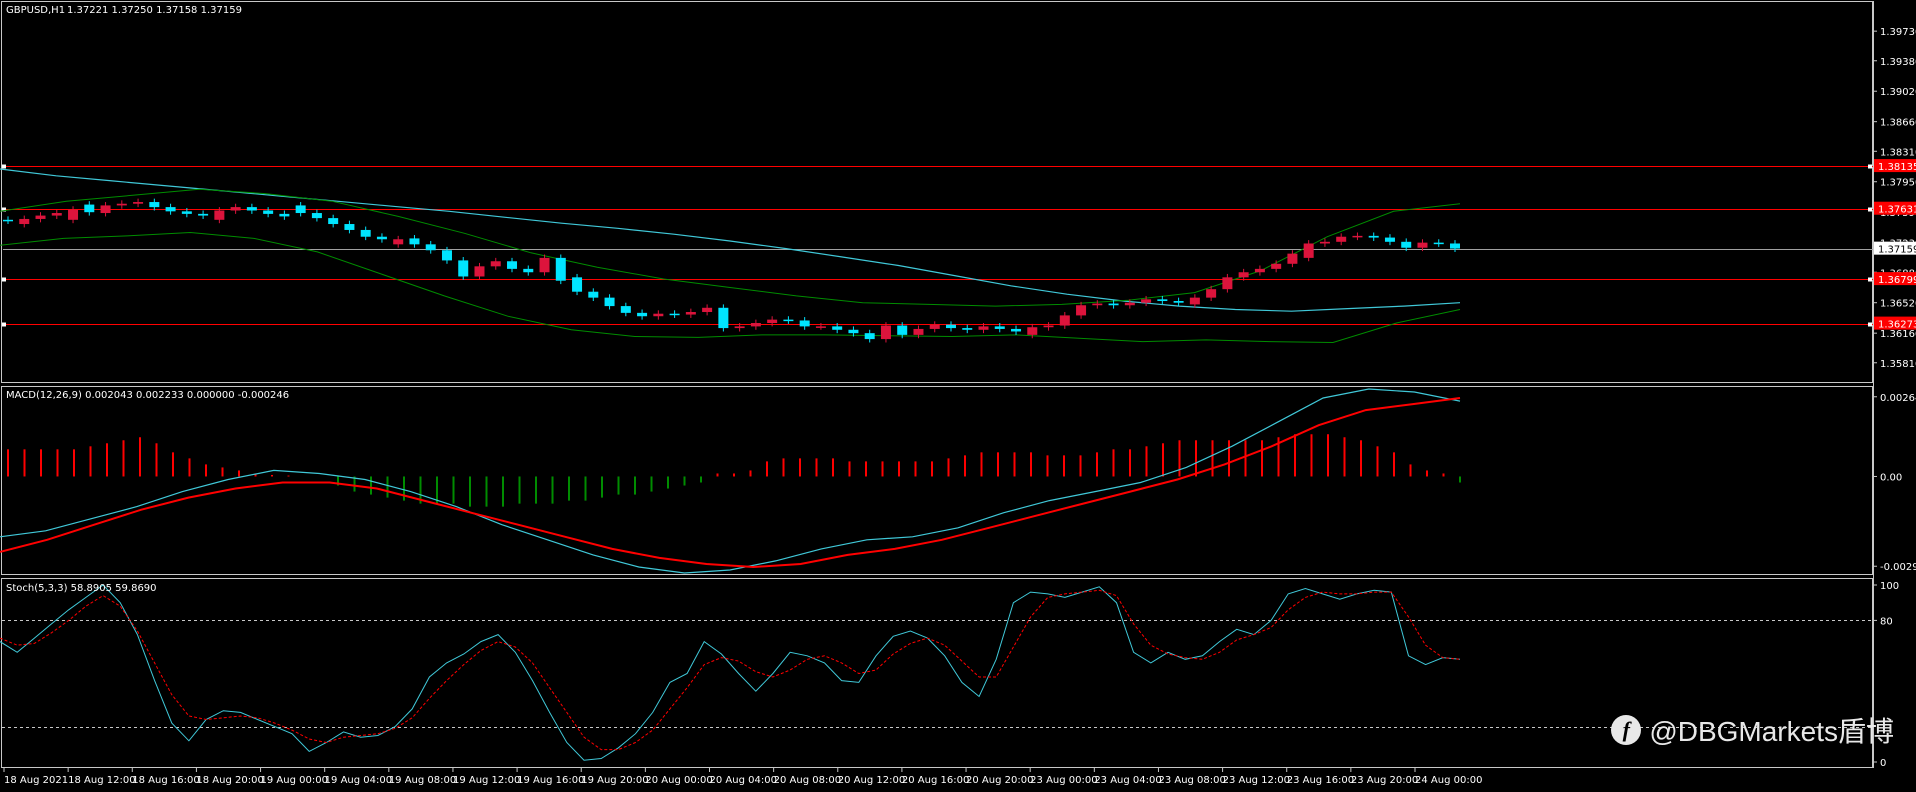 The image size is (1916, 792). What do you see at coordinates (1127, 780) in the screenshot?
I see `time-axis-label: 23 Aug 04:00` at bounding box center [1127, 780].